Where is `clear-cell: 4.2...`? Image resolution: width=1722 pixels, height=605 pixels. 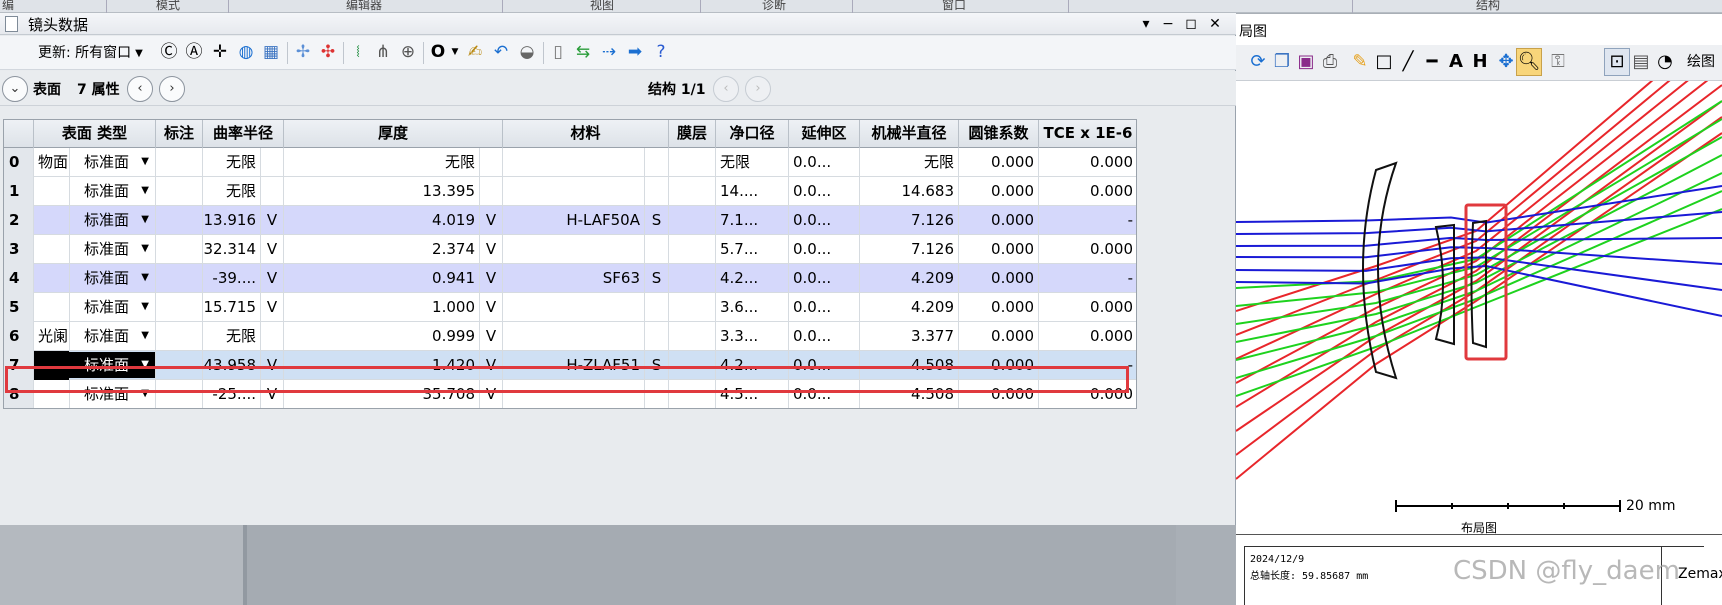 clear-cell: 4.2... is located at coordinates (752, 278).